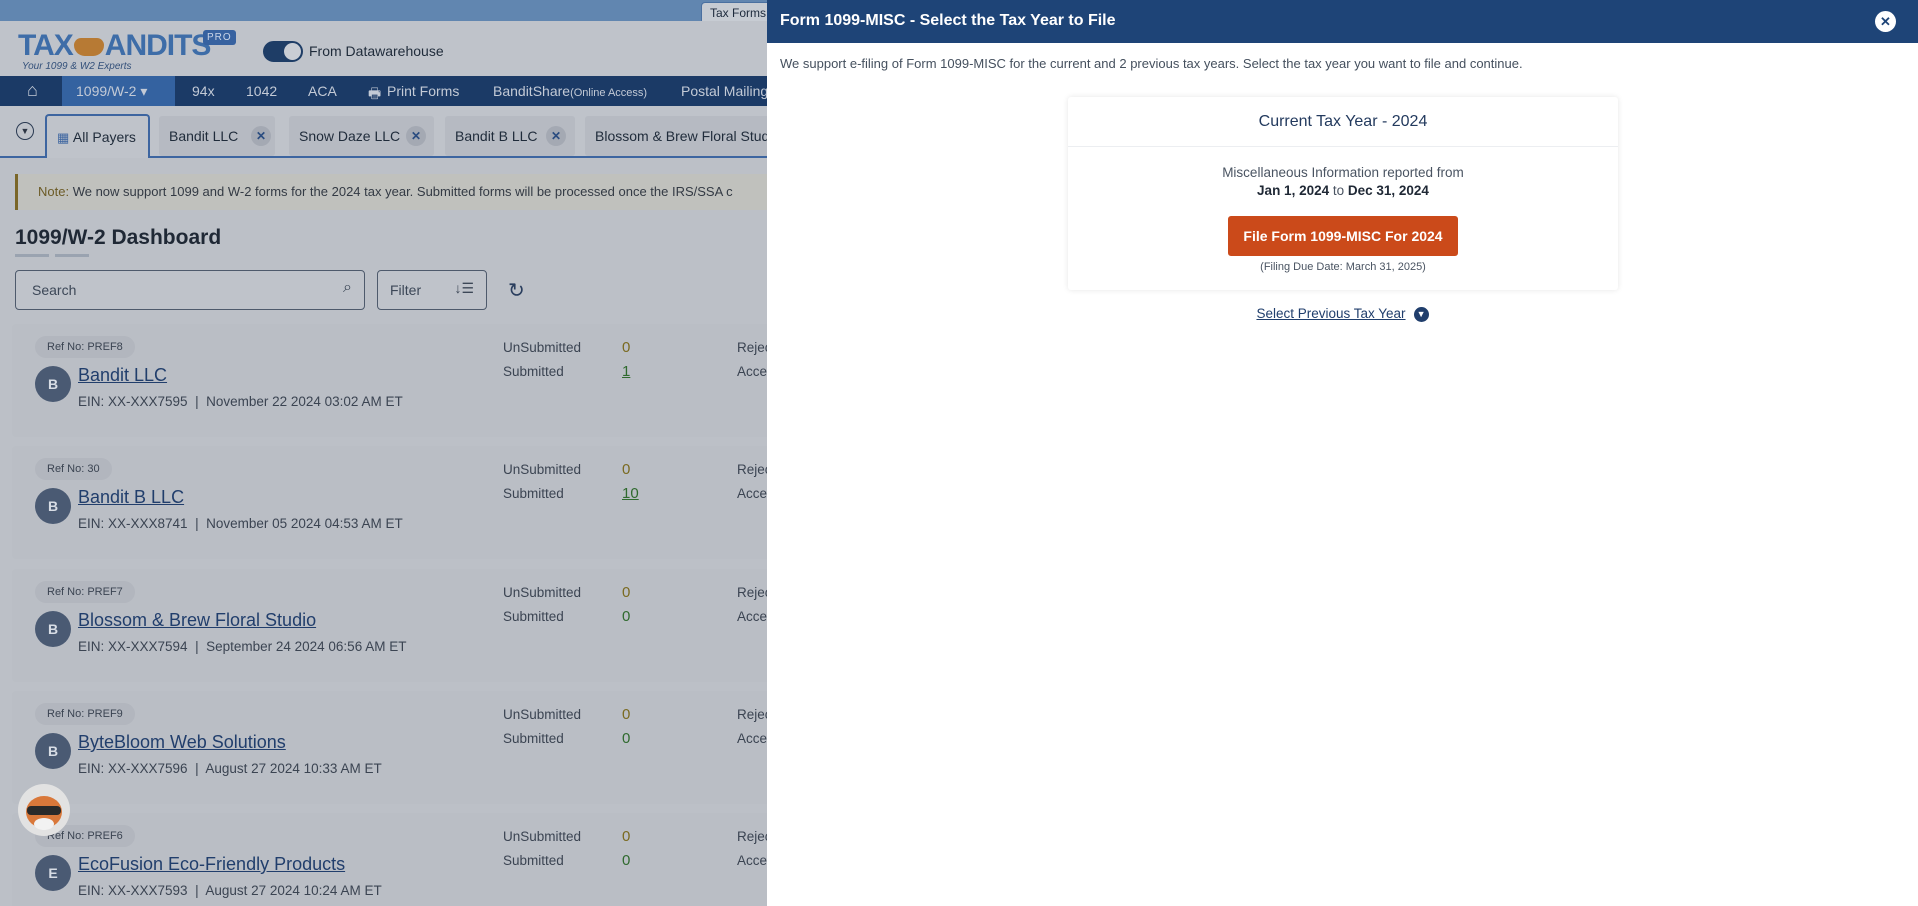 This screenshot has width=1918, height=906. What do you see at coordinates (1343, 172) in the screenshot?
I see `reported-from: Miscellaneous Information reported from` at bounding box center [1343, 172].